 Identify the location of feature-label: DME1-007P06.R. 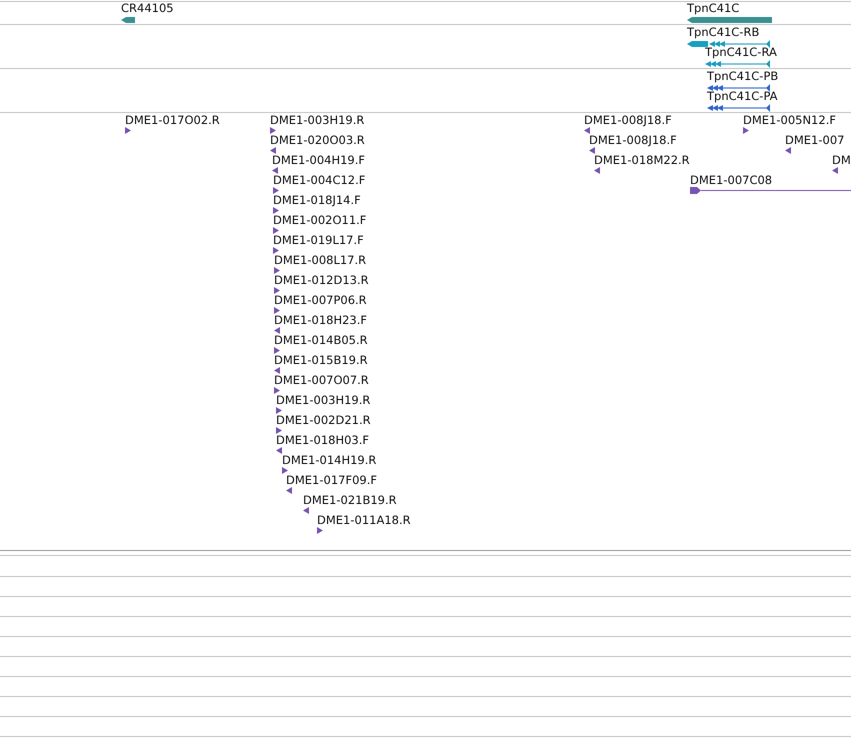
(320, 300).